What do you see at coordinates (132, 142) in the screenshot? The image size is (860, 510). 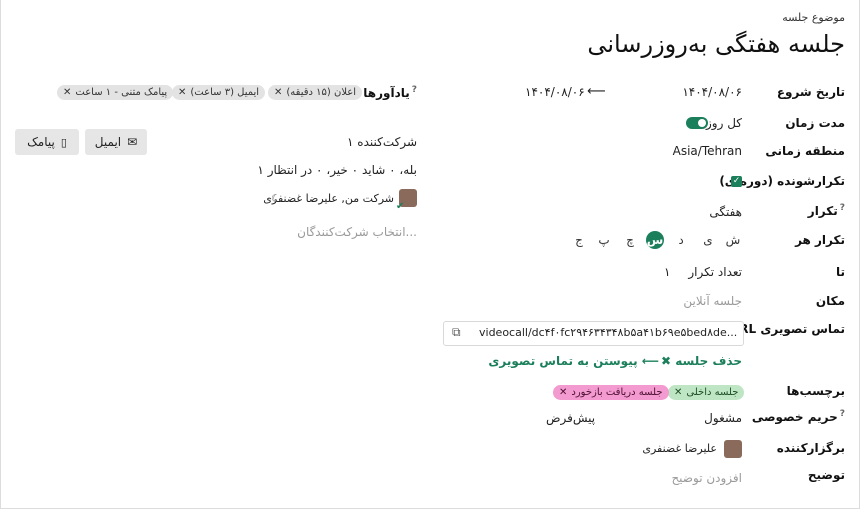 I see `envelope-icon: ✉` at bounding box center [132, 142].